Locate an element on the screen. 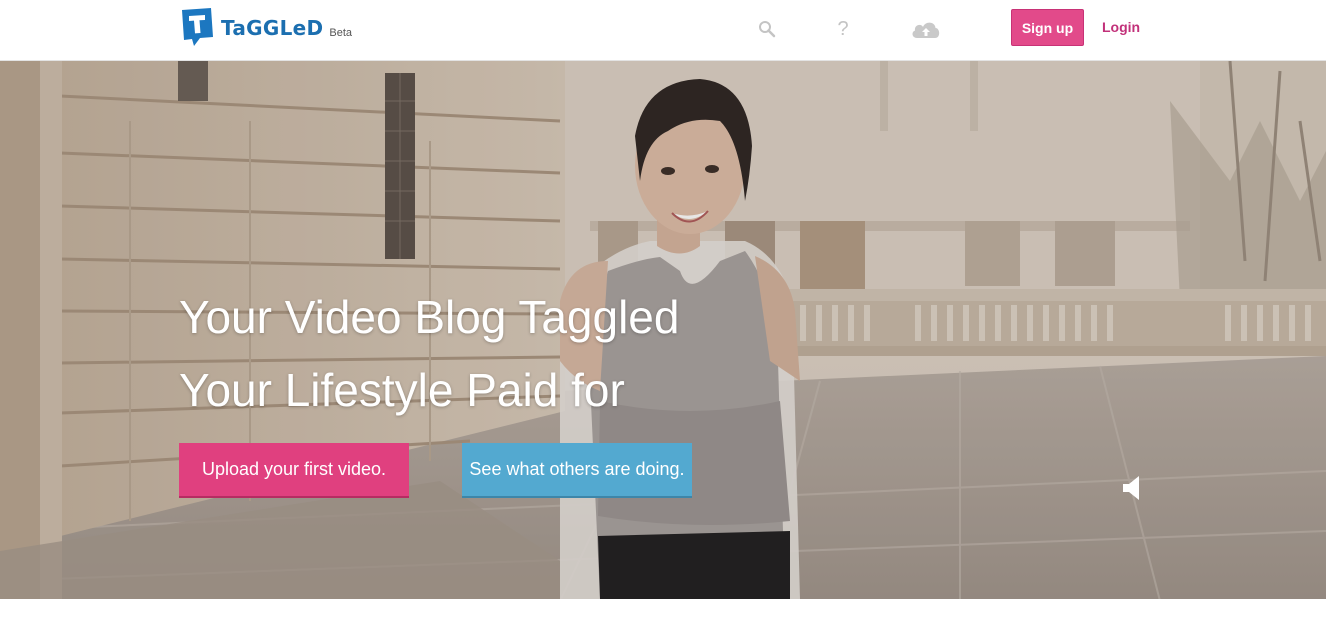 Image resolution: width=1326 pixels, height=635 pixels. top-nav-bar: TaGGLeD Beta ? Sign up Login is located at coordinates (663, 30).